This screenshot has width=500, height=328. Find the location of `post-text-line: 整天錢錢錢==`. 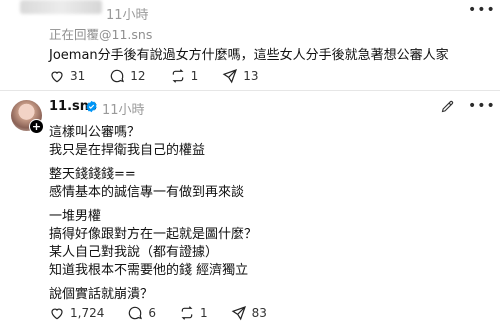

post-text-line: 整天錢錢錢== is located at coordinates (92, 174).